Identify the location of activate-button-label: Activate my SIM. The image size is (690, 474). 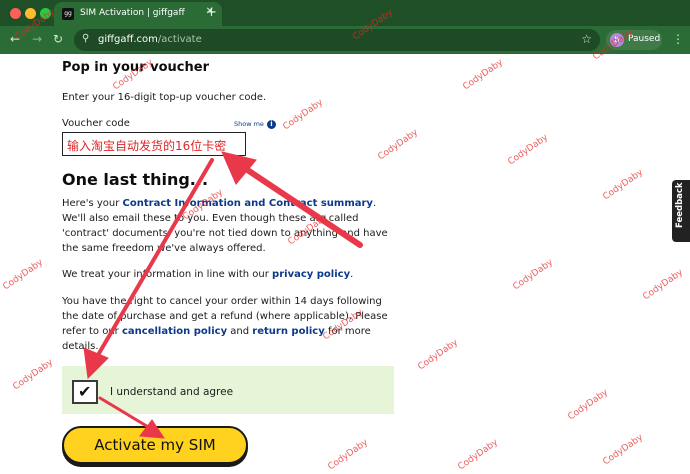
(155, 445).